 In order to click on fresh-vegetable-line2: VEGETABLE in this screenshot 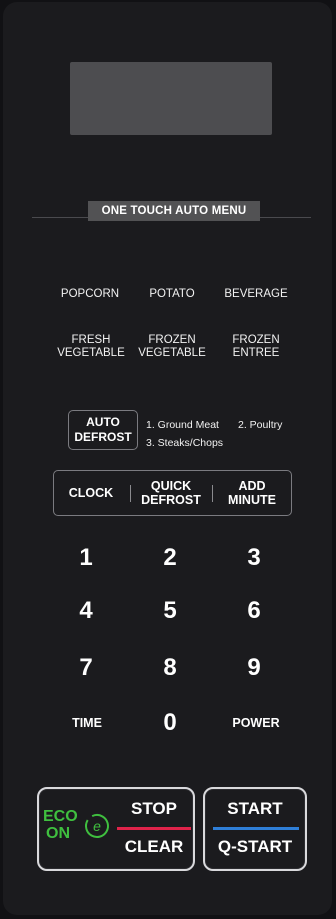, I will do `click(91, 353)`.